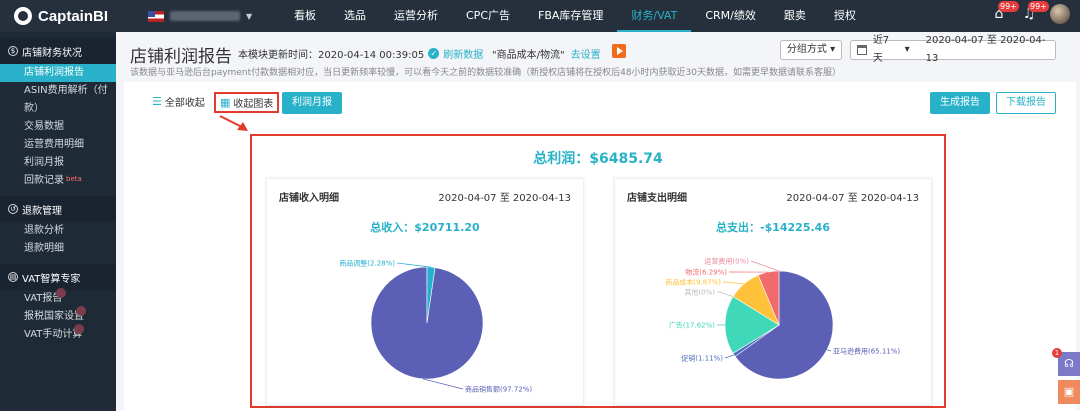 The width and height of the screenshot is (1080, 411). I want to click on cost-setting: "商品成本/物流" 去设置, so click(546, 53).